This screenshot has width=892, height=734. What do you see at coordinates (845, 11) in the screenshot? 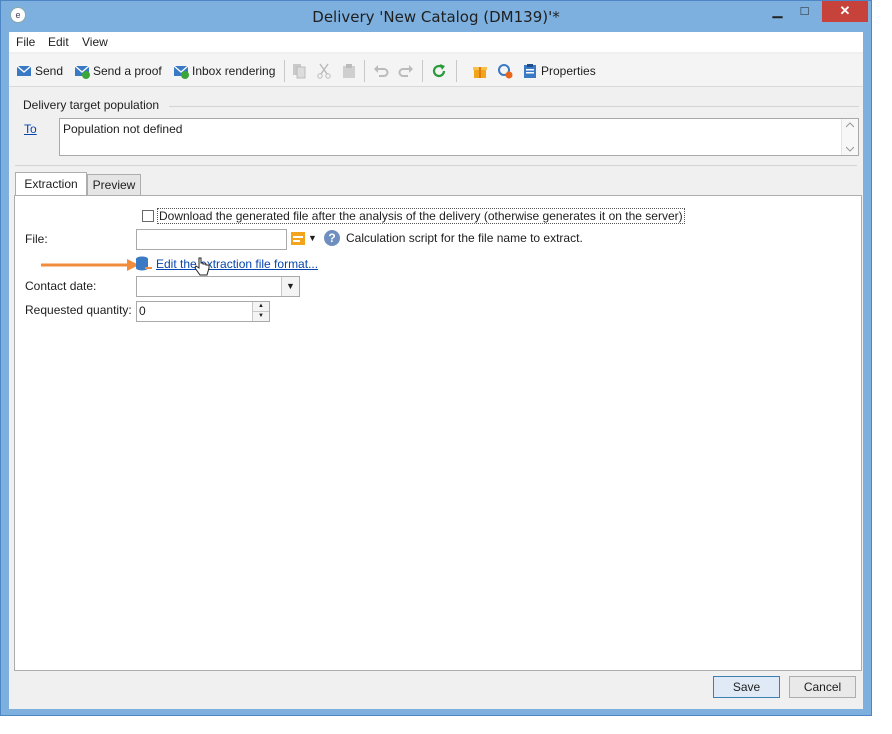
I see `close-button: ✕` at bounding box center [845, 11].